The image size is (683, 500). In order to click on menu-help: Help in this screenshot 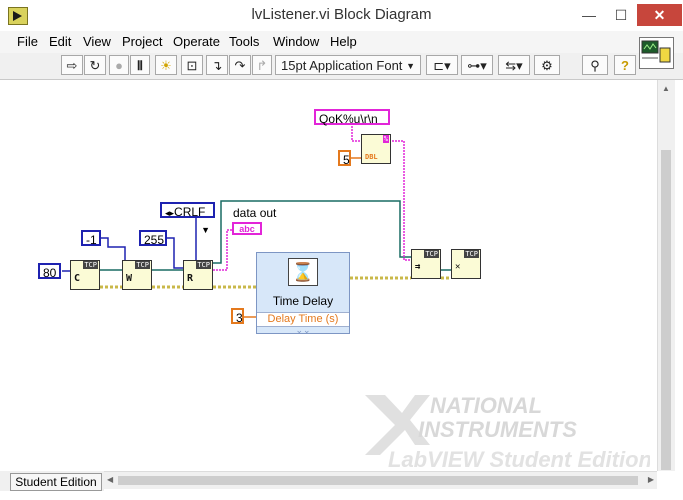, I will do `click(343, 41)`.